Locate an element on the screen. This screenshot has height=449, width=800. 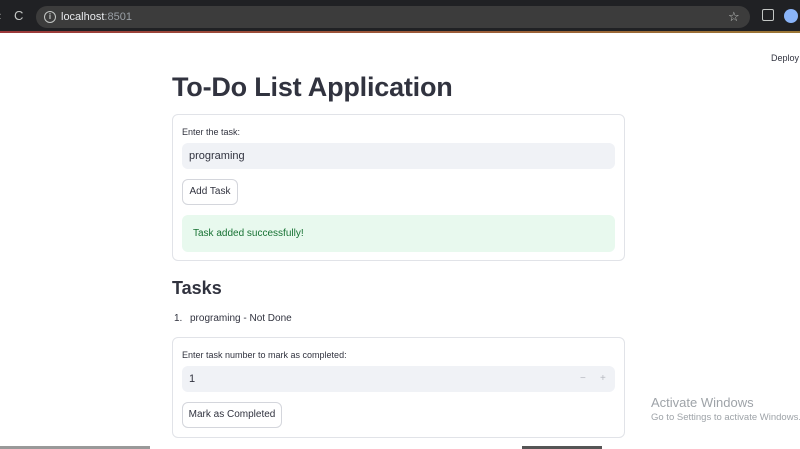
add-task-button: Add Task is located at coordinates (210, 192).